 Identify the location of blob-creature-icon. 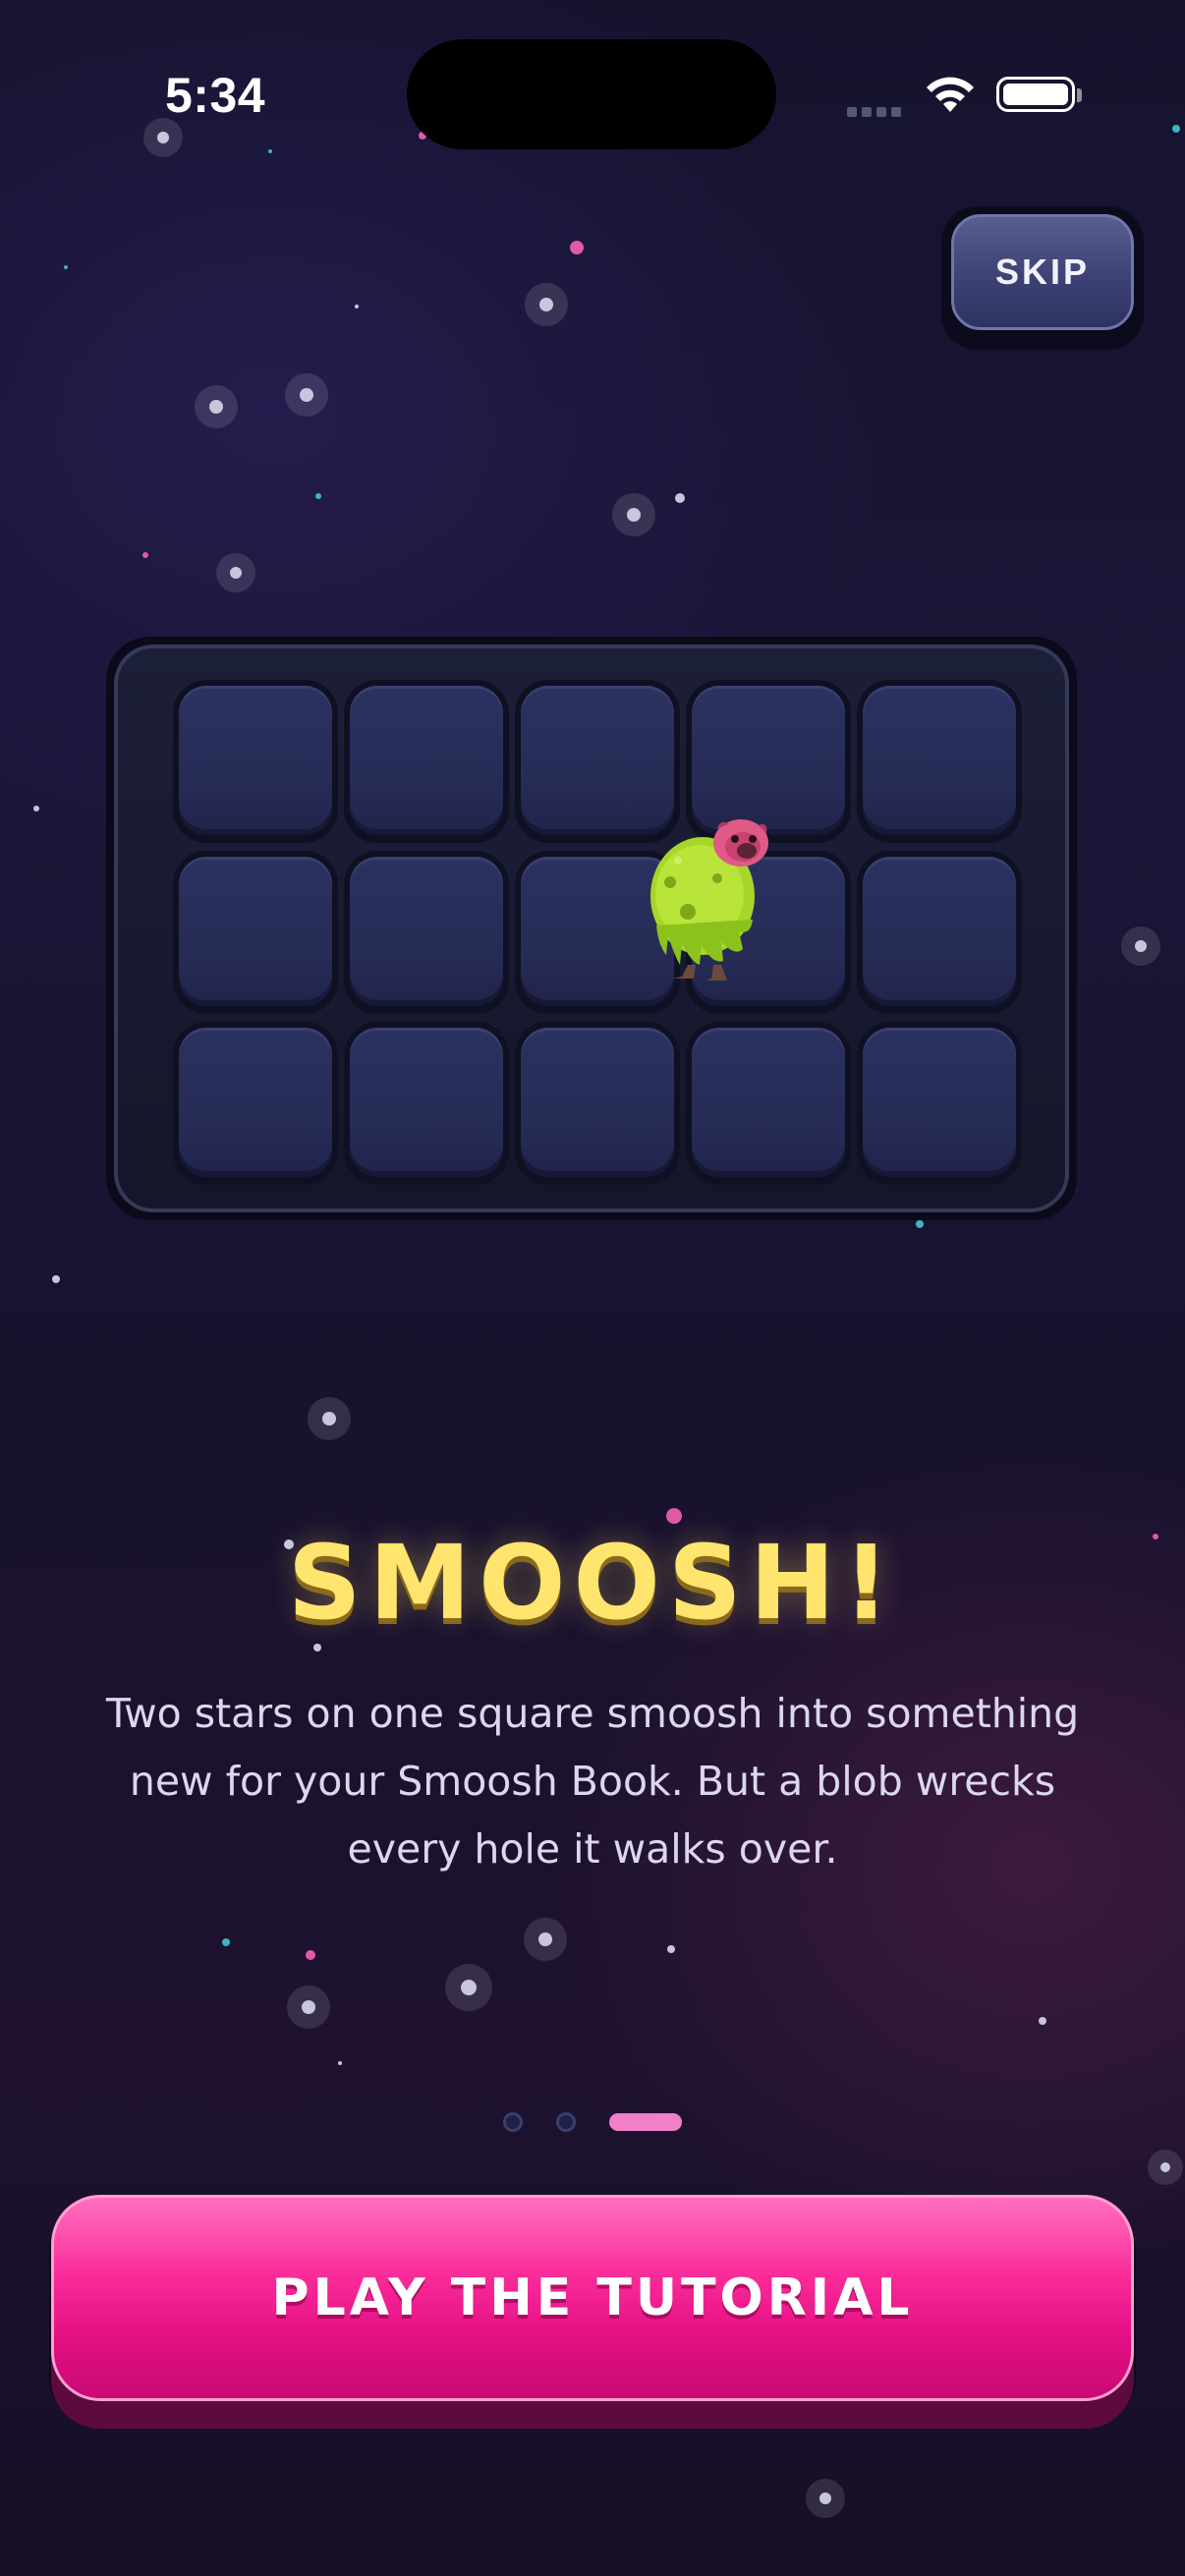
(709, 899).